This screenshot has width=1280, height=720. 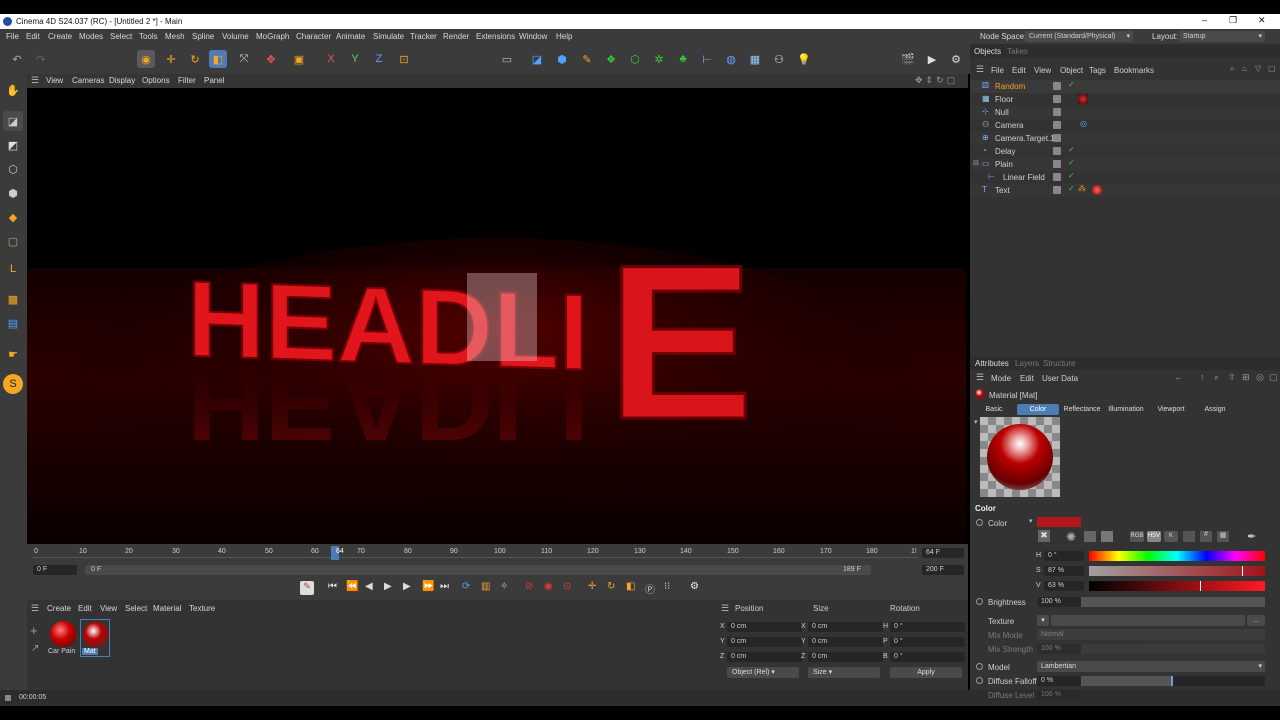 What do you see at coordinates (611, 586) in the screenshot?
I see `key-rotation-icon: ↻` at bounding box center [611, 586].